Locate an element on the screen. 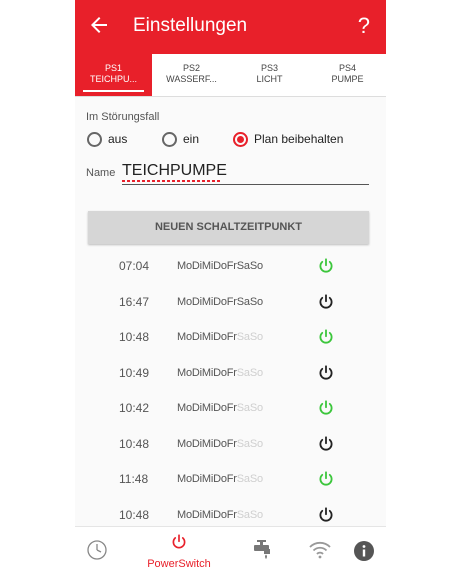  tab-ps2-id: PS2 is located at coordinates (191, 68).